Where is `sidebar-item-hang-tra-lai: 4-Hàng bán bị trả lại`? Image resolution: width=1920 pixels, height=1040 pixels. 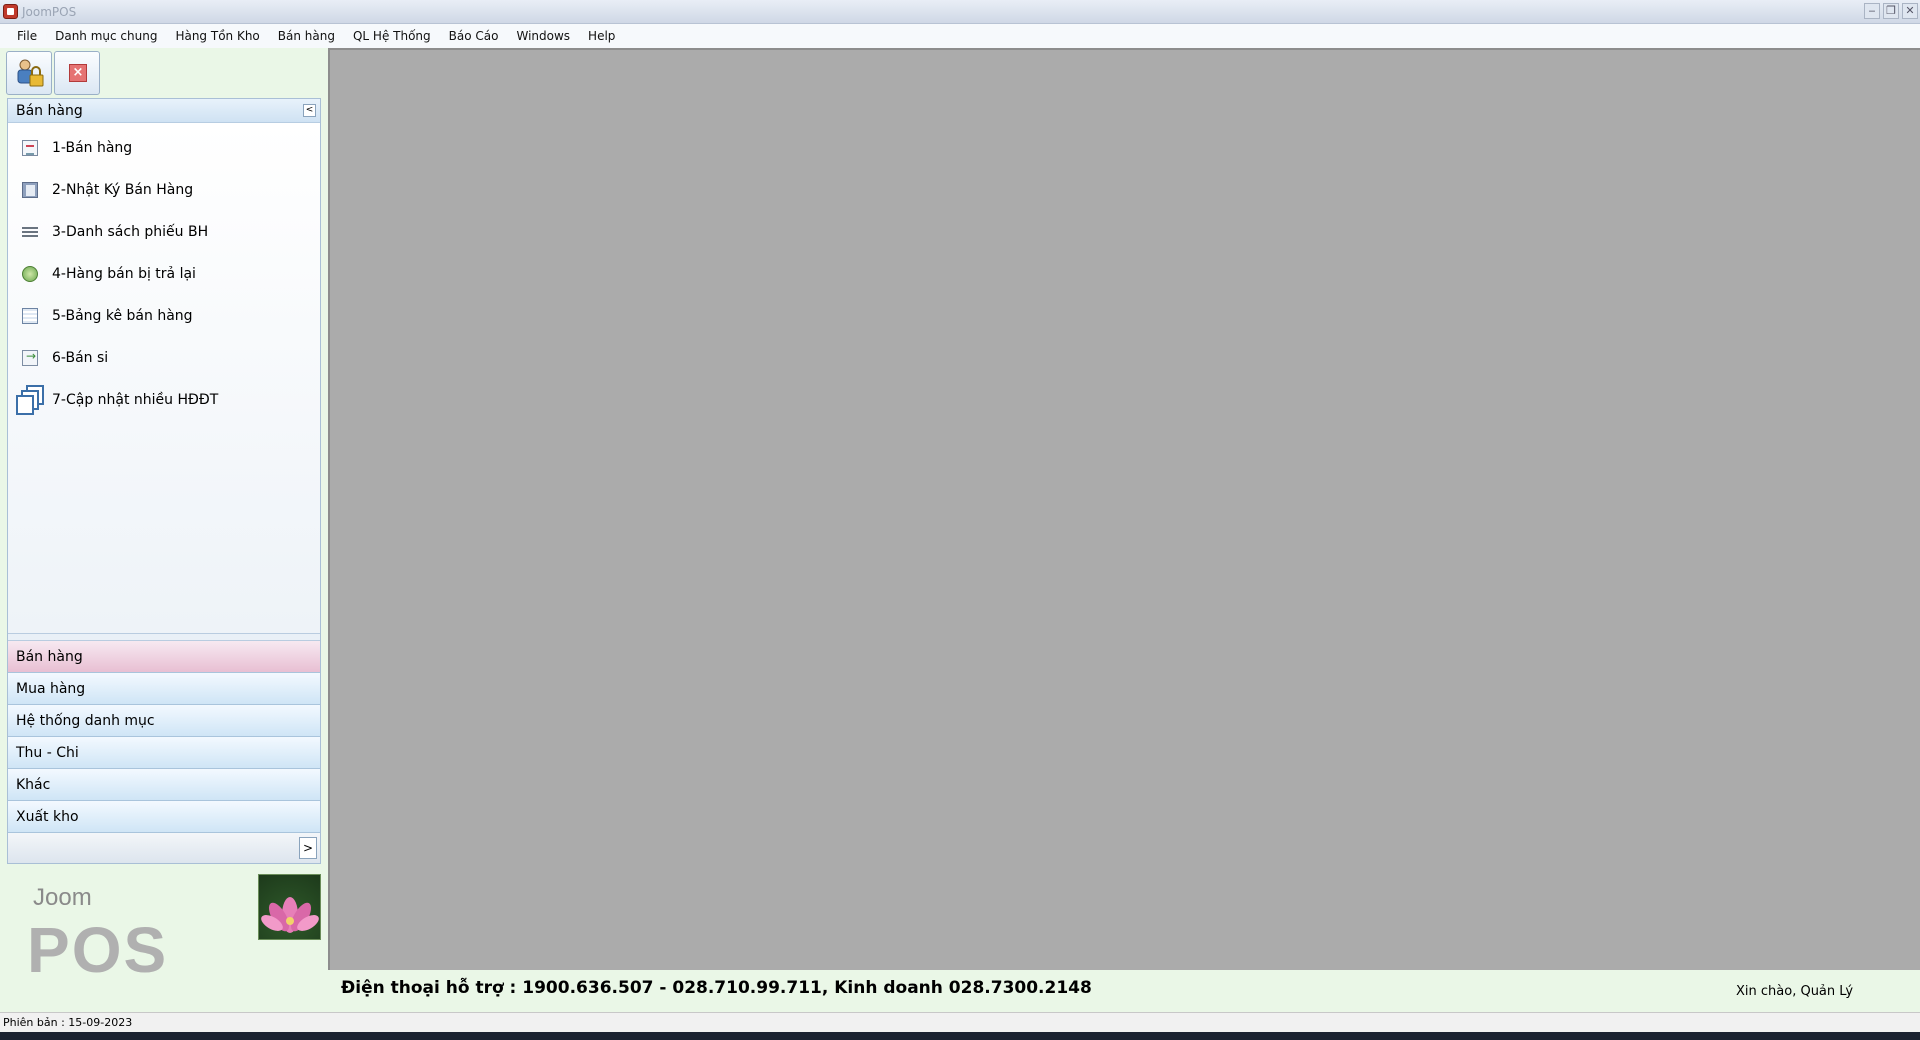
sidebar-item-hang-tra-lai: 4-Hàng bán bị trả lại is located at coordinates (164, 274).